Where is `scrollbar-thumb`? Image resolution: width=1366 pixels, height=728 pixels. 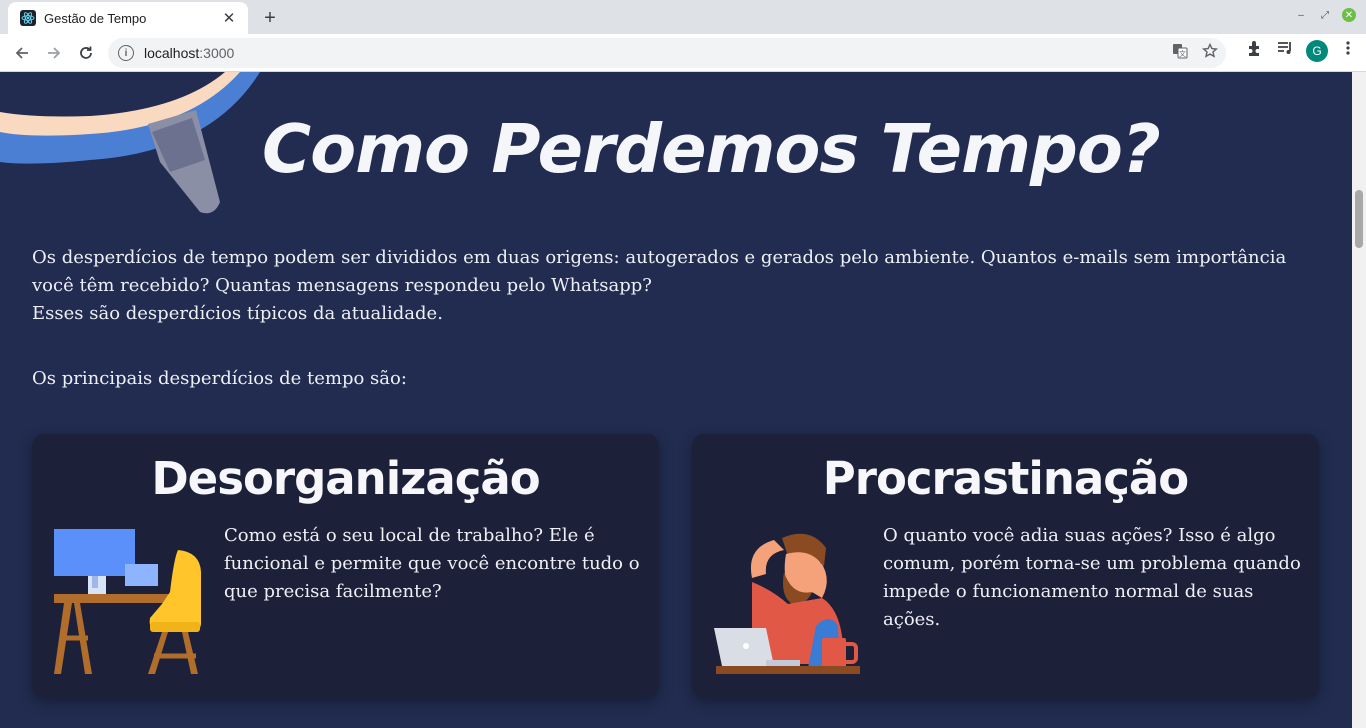
scrollbar-thumb is located at coordinates (1359, 219).